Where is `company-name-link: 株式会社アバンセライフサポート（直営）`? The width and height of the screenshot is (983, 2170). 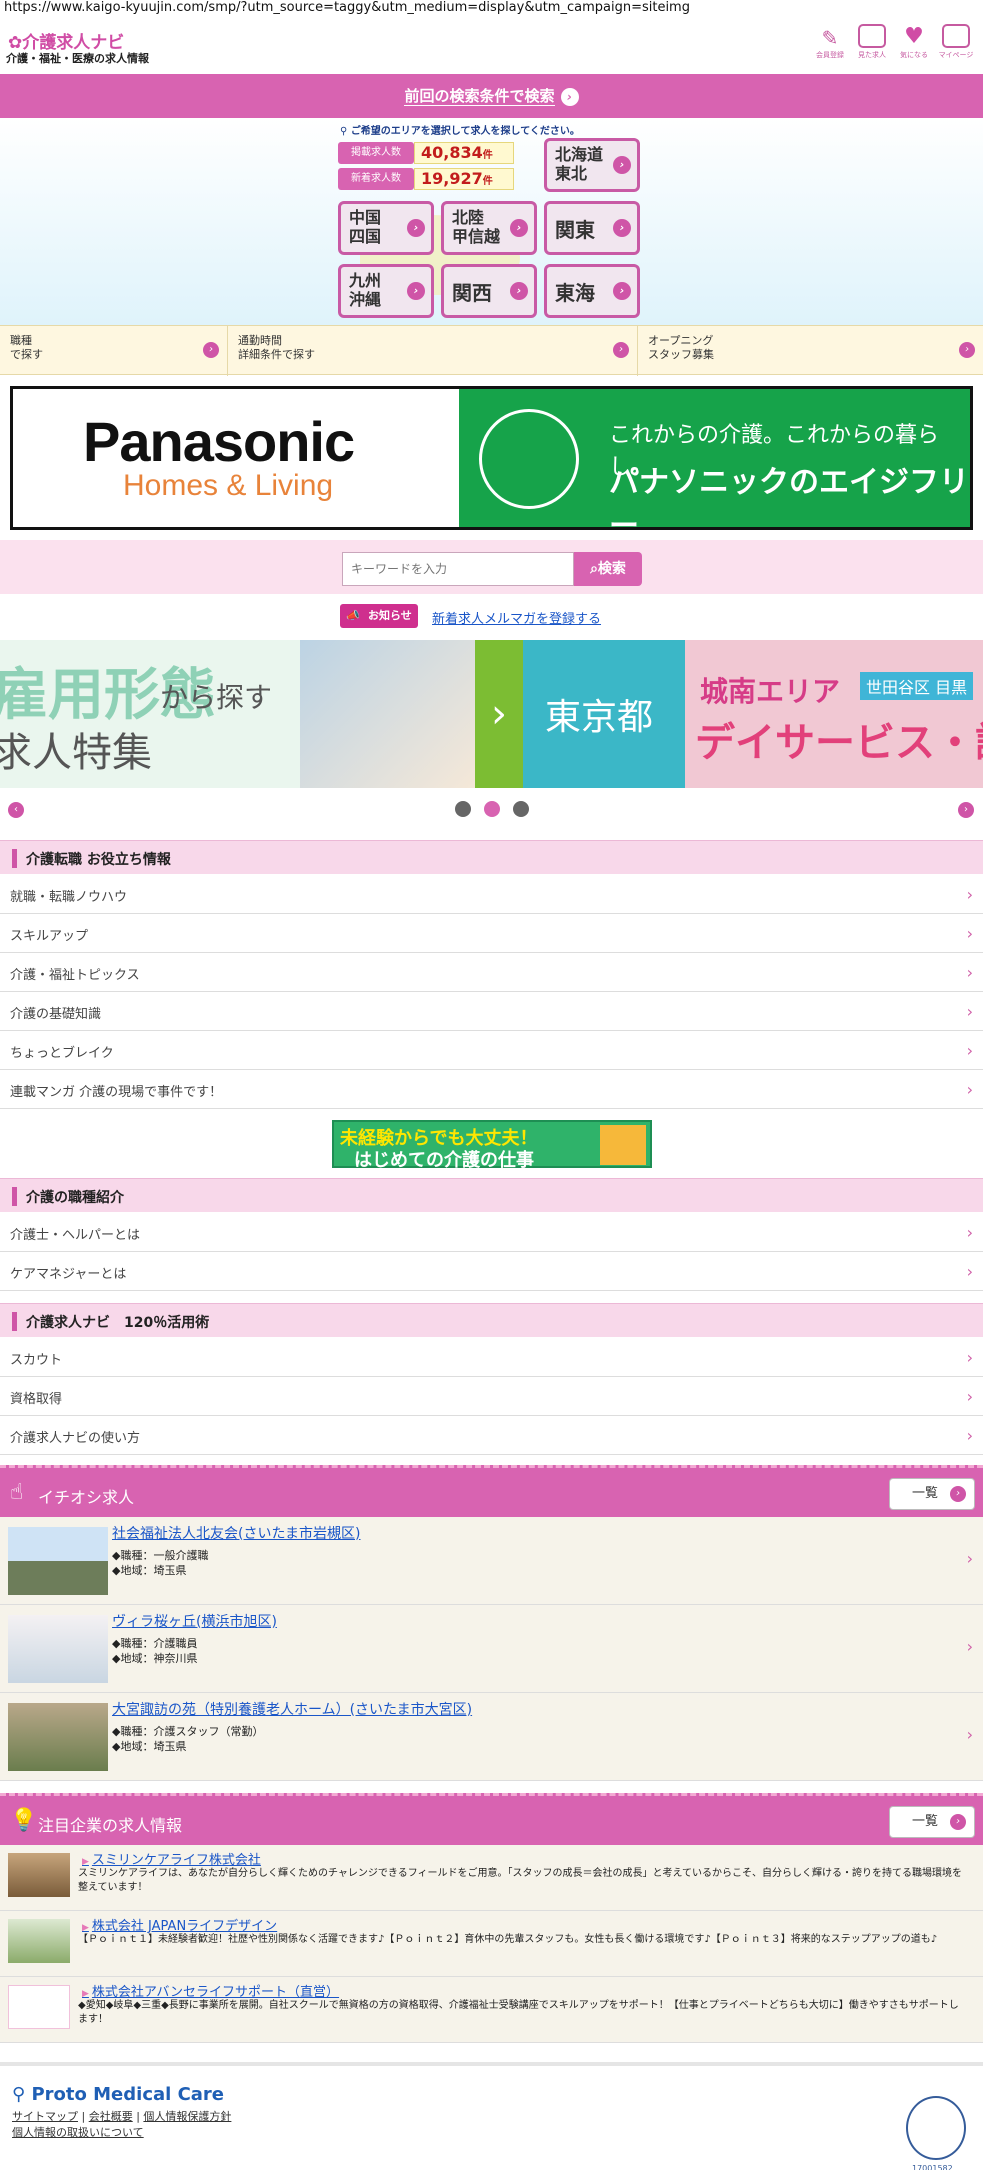
company-name-link: 株式会社アバンセライフサポート（直営） is located at coordinates (210, 1990).